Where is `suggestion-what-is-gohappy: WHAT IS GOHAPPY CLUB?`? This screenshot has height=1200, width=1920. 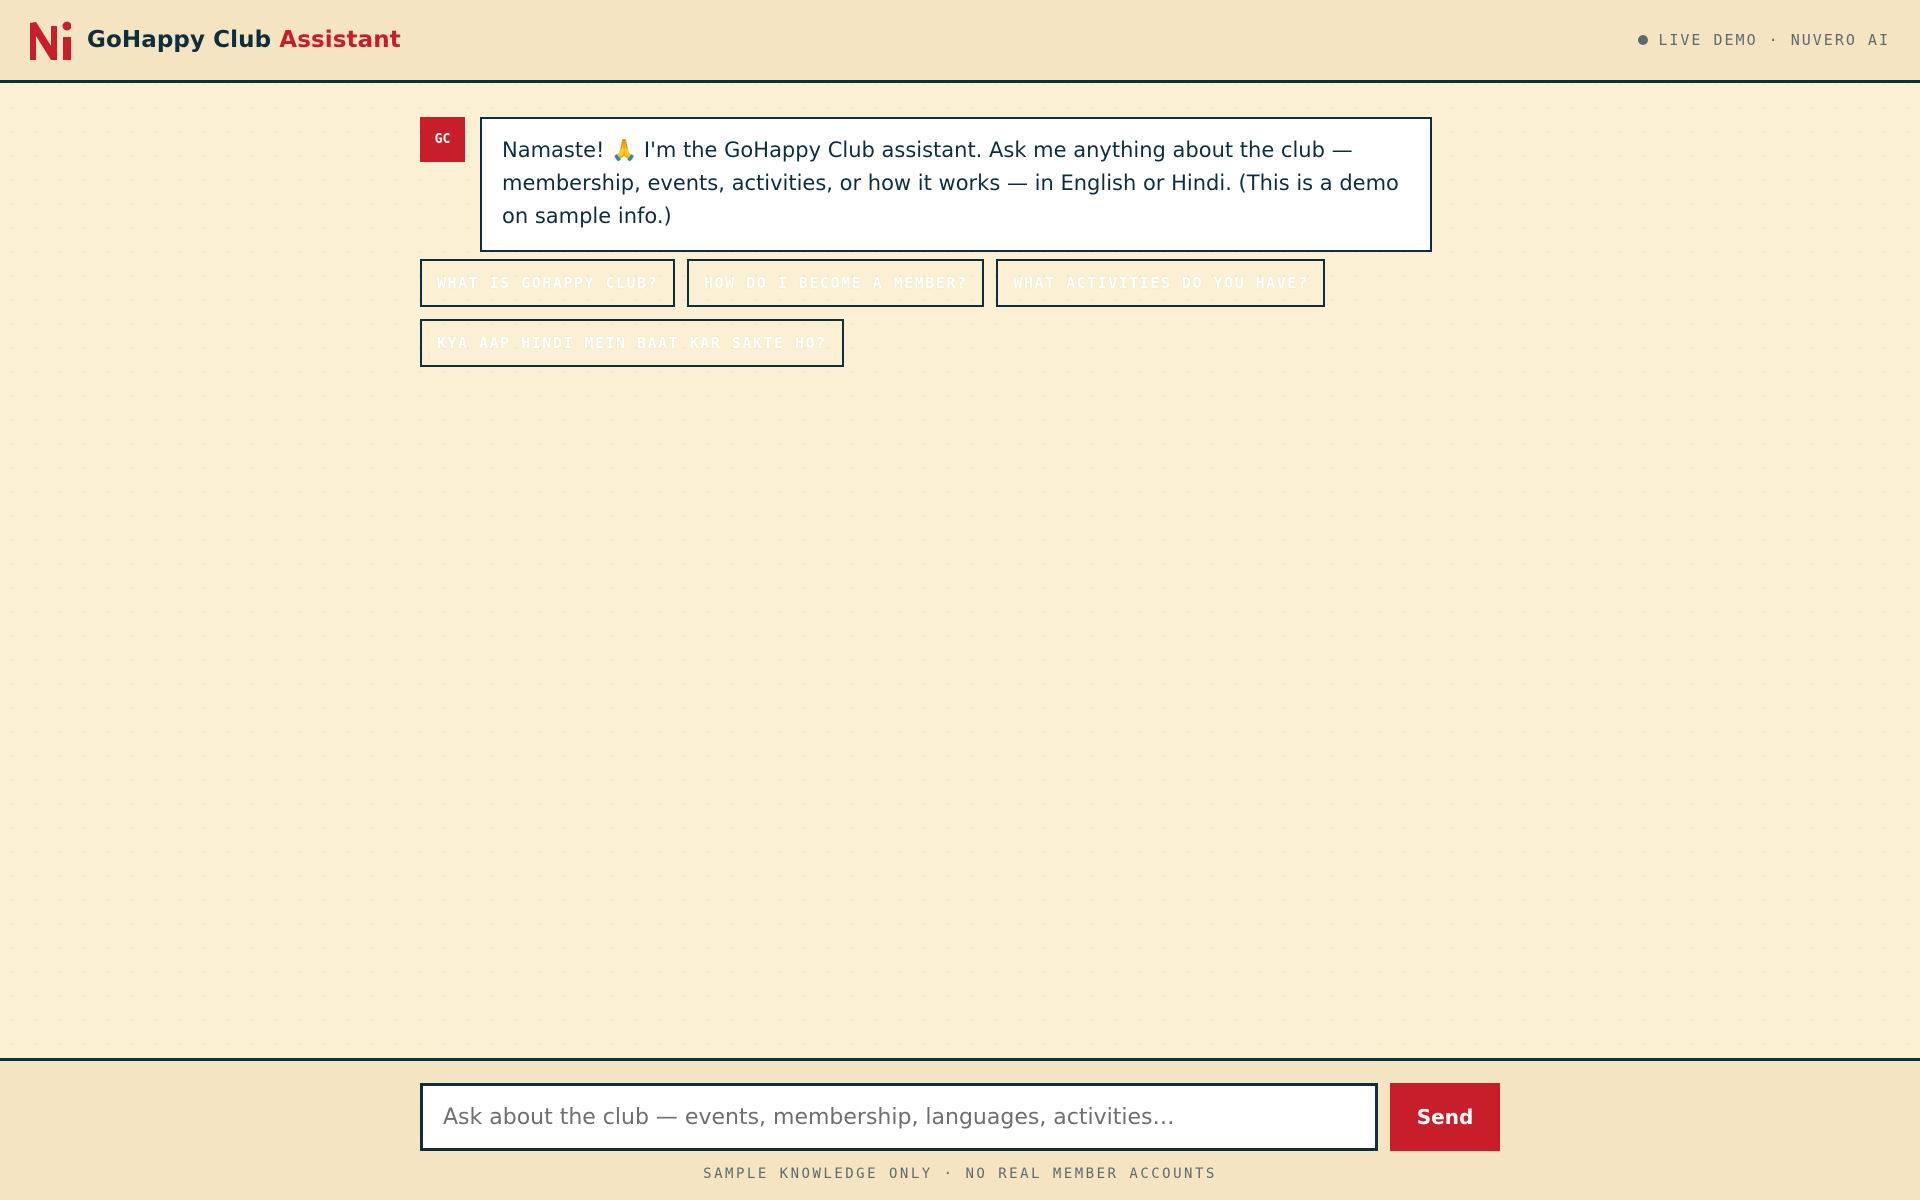 suggestion-what-is-gohappy: WHAT IS GOHAPPY CLUB? is located at coordinates (548, 283).